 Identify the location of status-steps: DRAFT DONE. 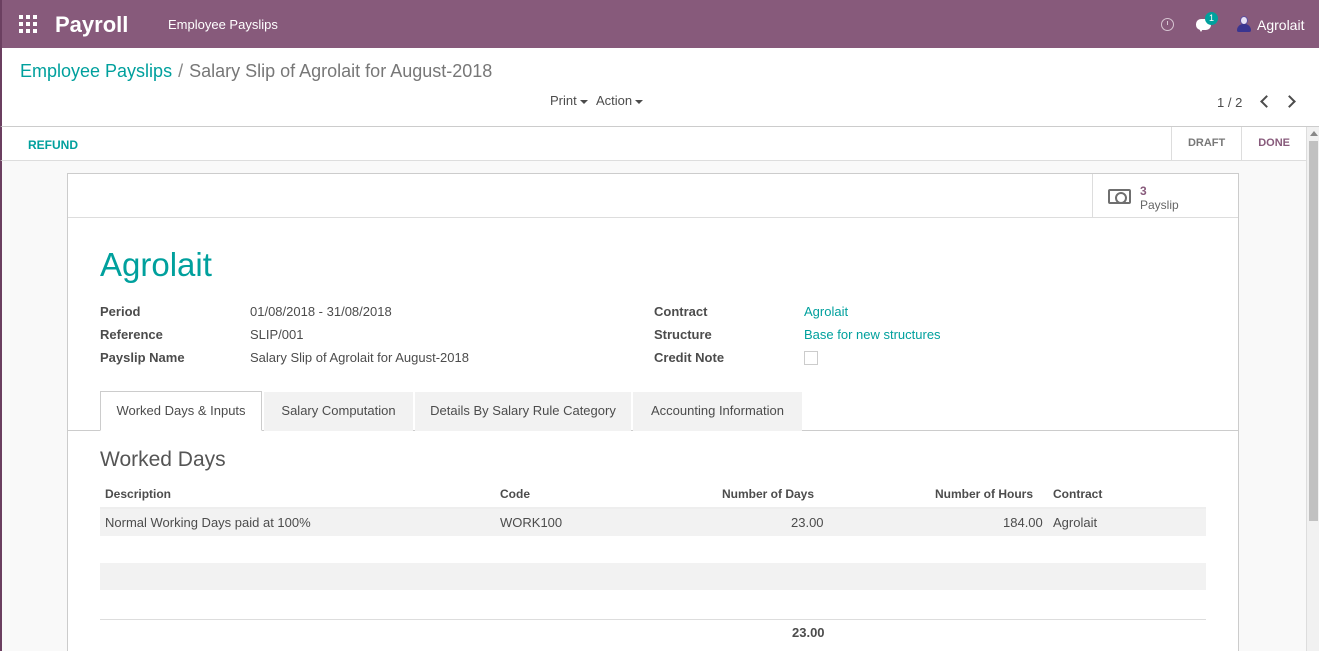
(1238, 143).